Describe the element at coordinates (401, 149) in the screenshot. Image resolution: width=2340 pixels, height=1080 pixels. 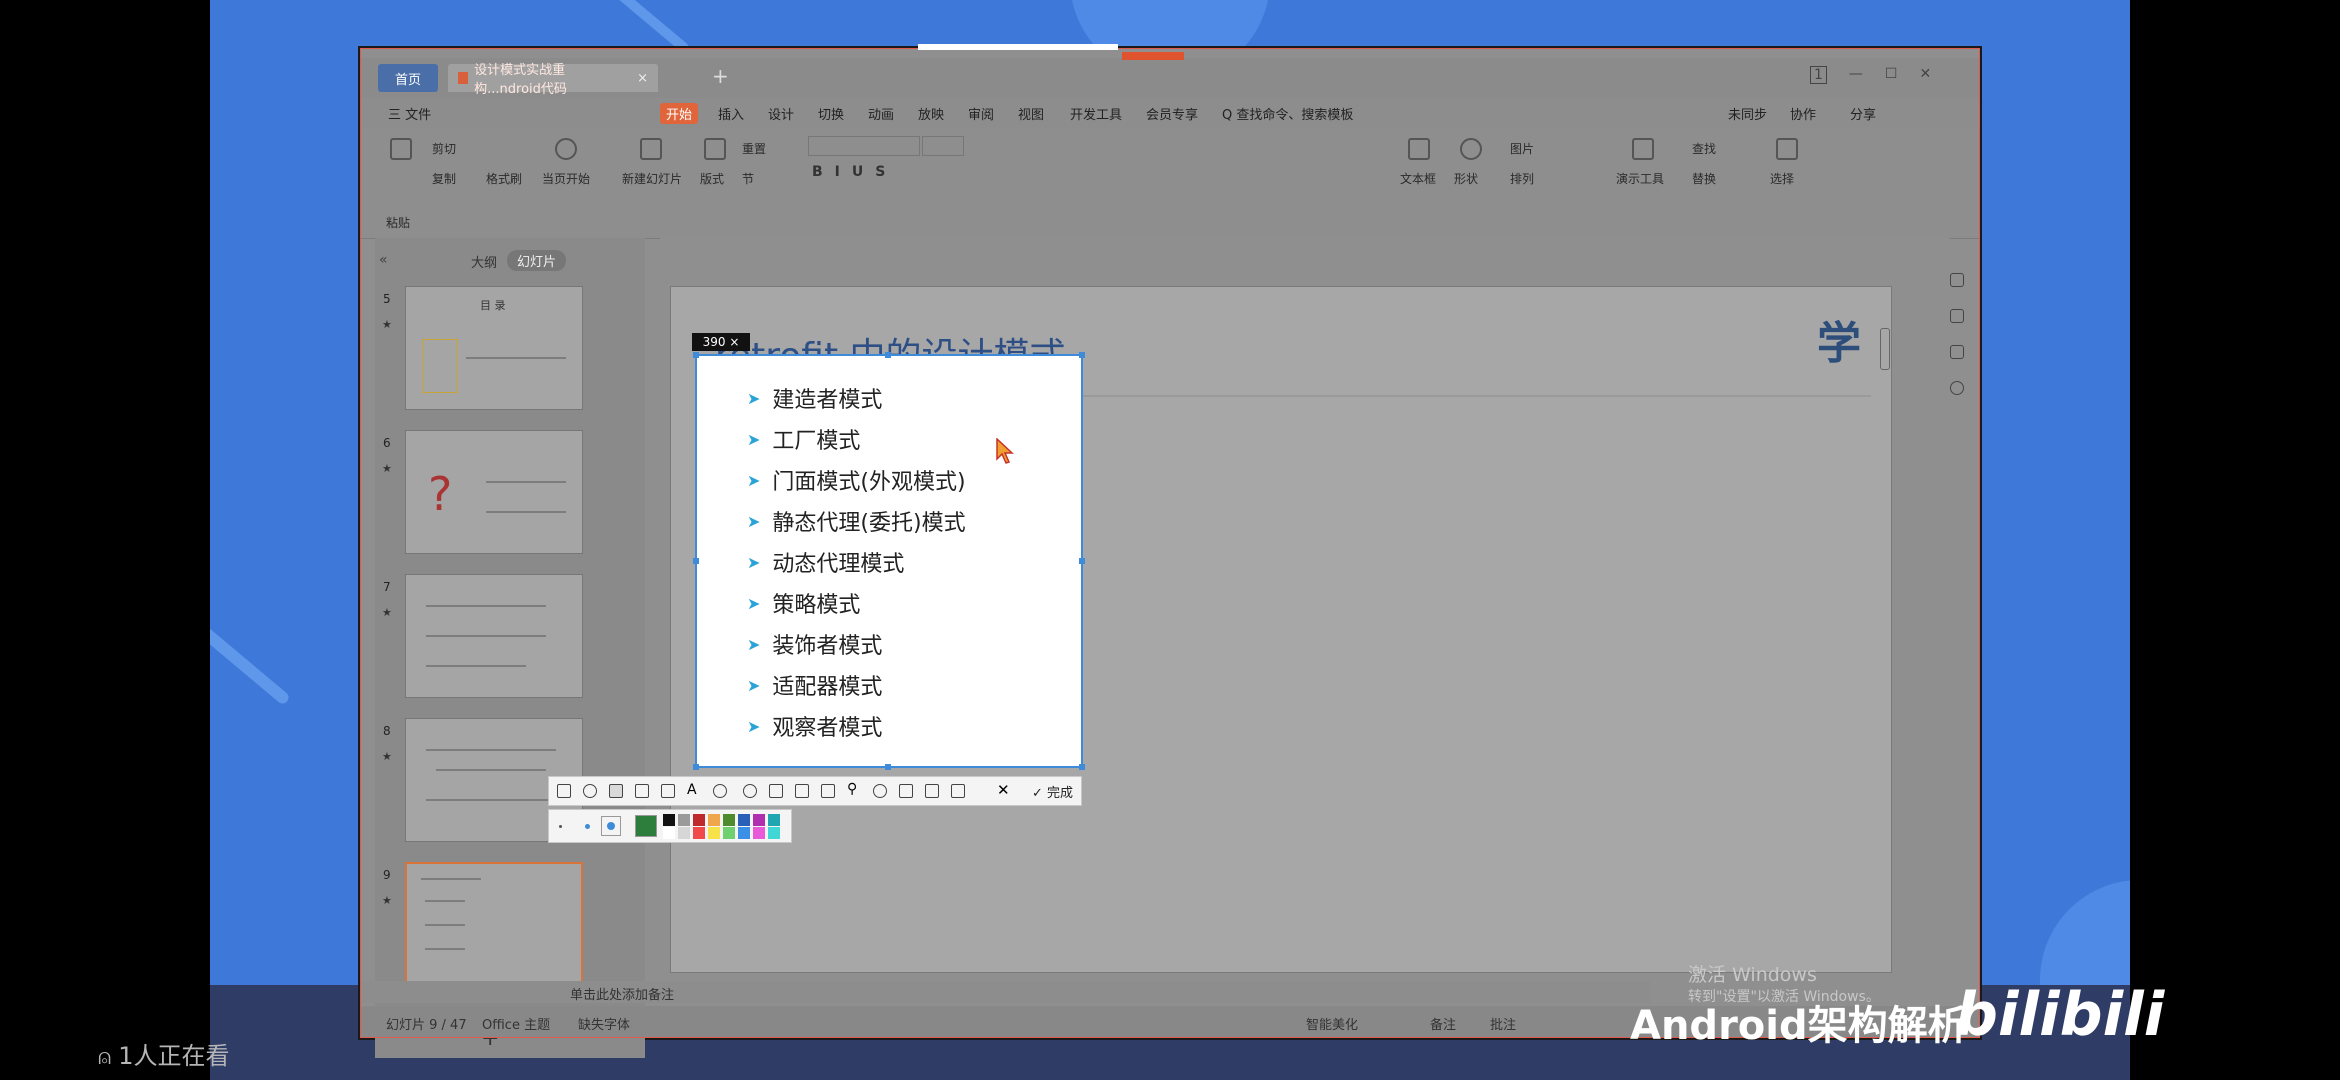
I see `paste-icon` at that location.